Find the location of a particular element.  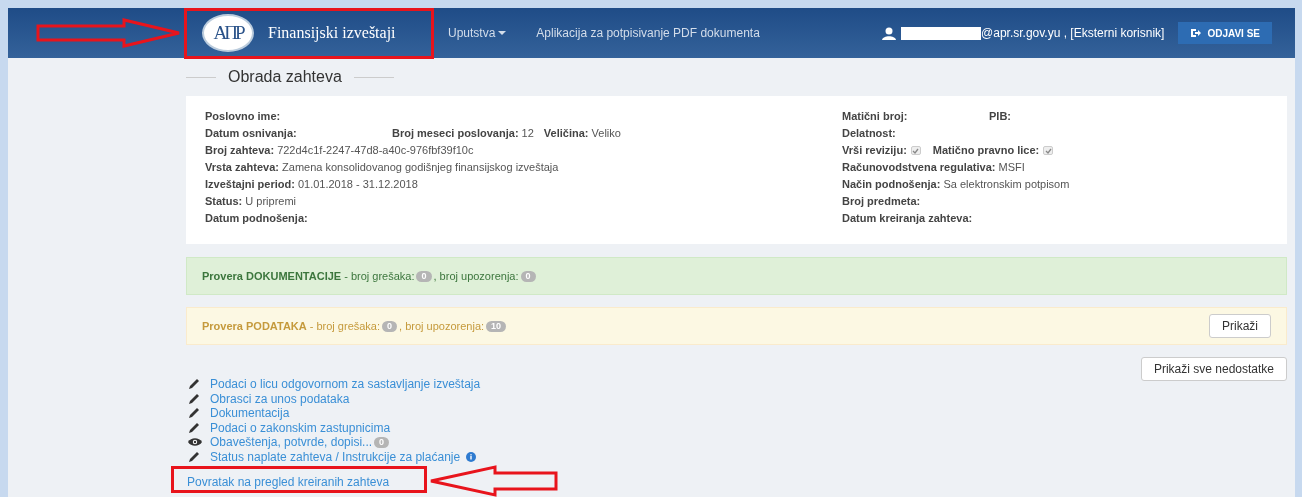

user-email: @apr.sr.gov.yu , [Eksterni korisnik] is located at coordinates (1073, 33).